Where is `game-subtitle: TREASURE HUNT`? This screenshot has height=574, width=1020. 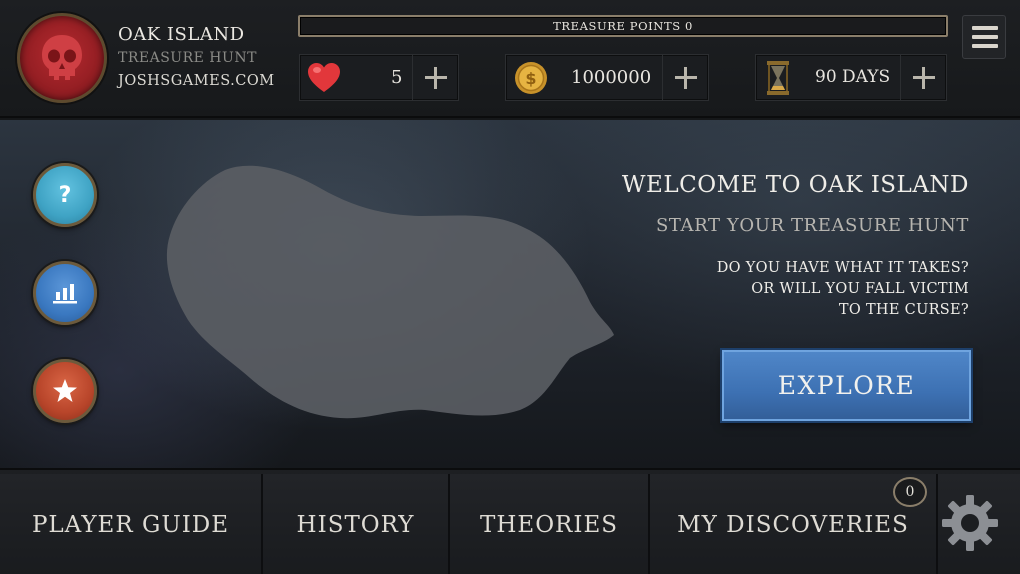 game-subtitle: TREASURE HUNT is located at coordinates (187, 58).